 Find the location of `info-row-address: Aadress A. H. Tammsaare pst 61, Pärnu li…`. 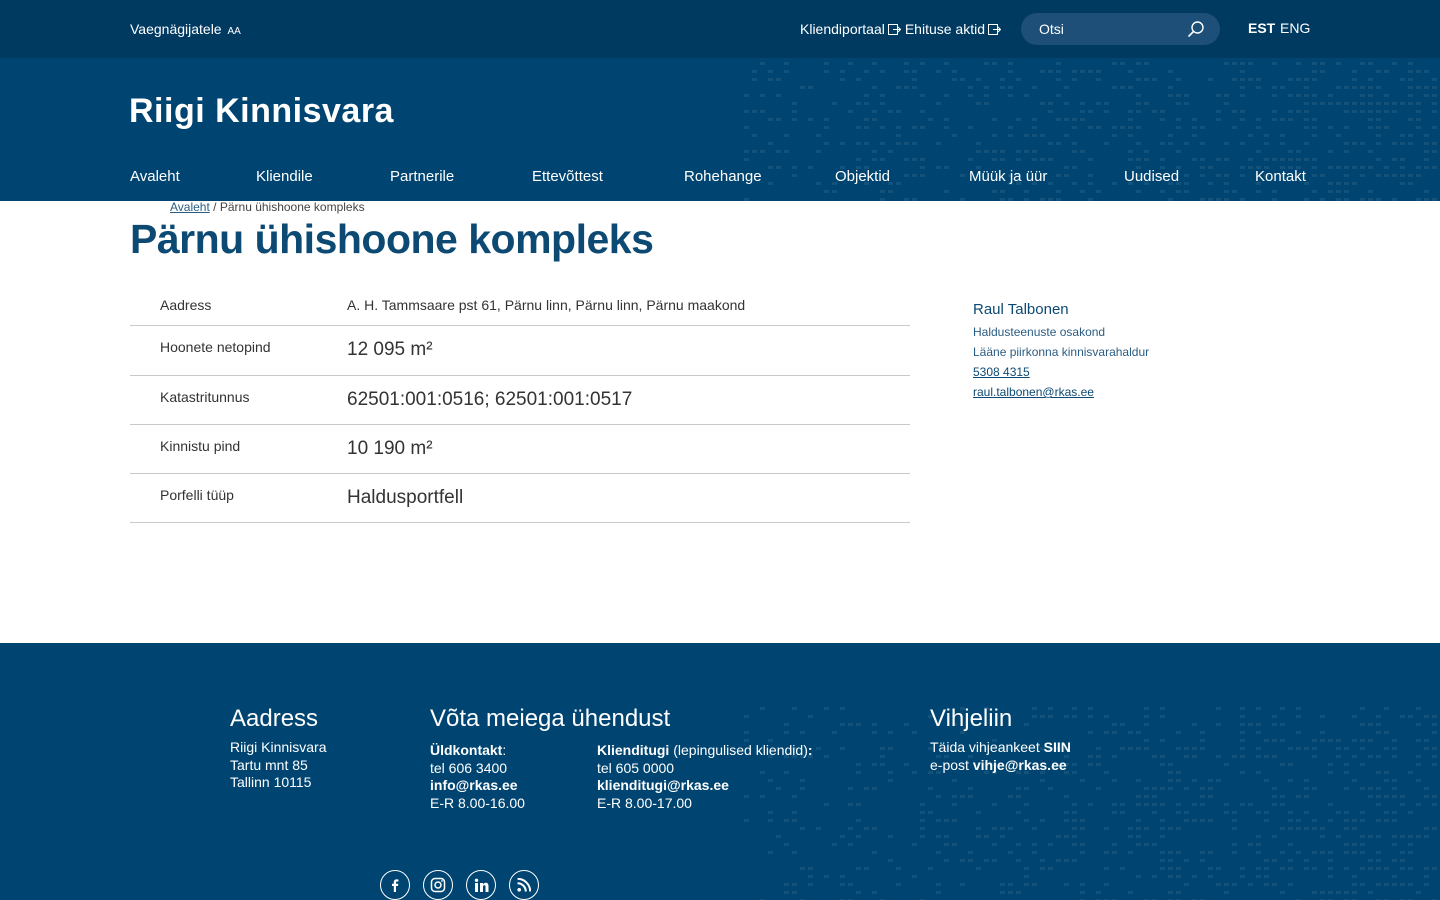

info-row-address: Aadress A. H. Tammsaare pst 61, Pärnu li… is located at coordinates (520, 305).